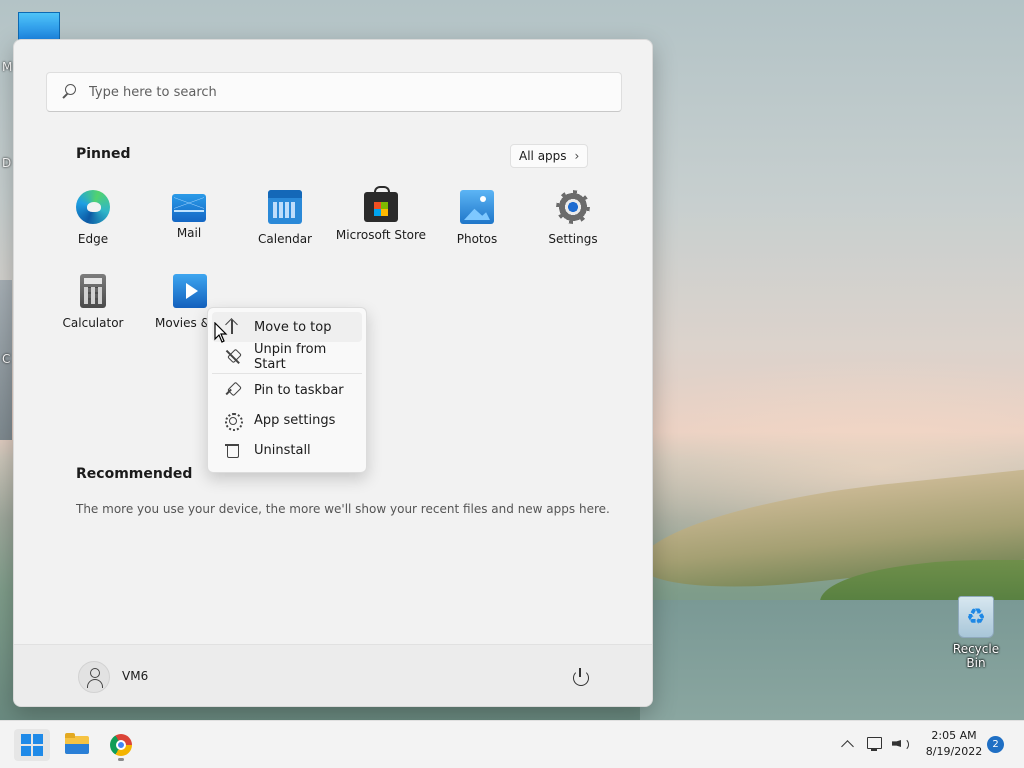 The height and width of the screenshot is (768, 1024). I want to click on recycle-bin-label: Recycle Bin, so click(976, 656).